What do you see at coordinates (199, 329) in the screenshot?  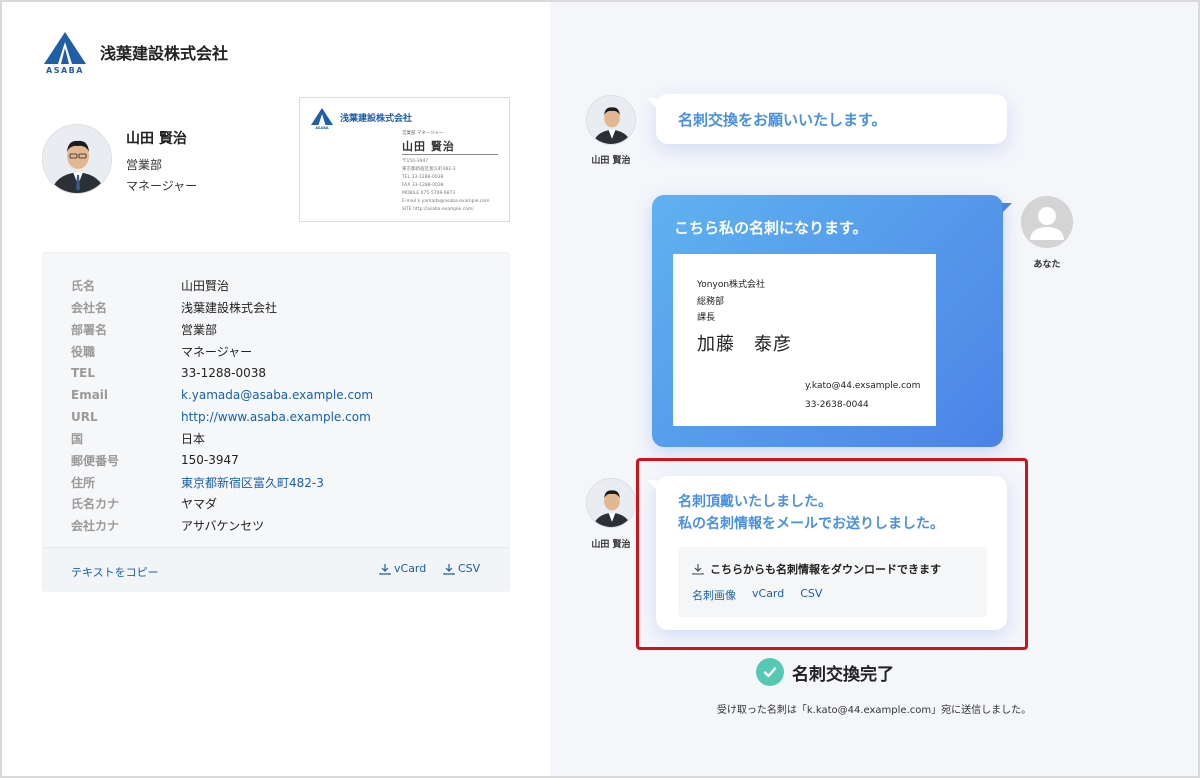 I see `info-value: 営業部` at bounding box center [199, 329].